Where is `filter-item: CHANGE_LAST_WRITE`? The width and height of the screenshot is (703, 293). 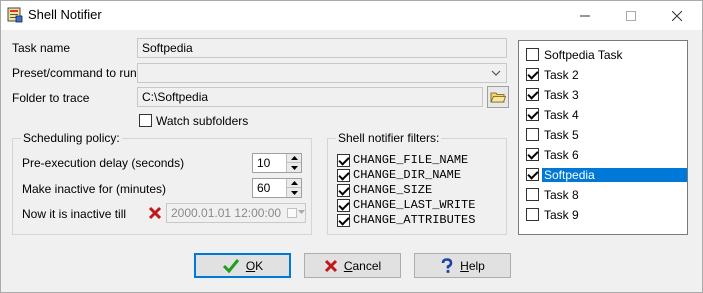
filter-item: CHANGE_LAST_WRITE is located at coordinates (417, 205).